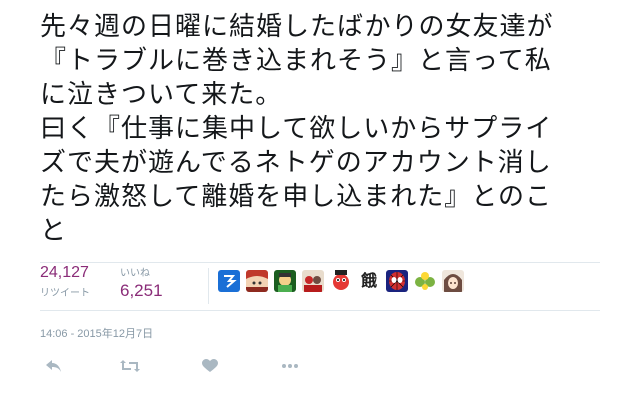  What do you see at coordinates (65, 293) in the screenshot?
I see `retweet-label: リツイート` at bounding box center [65, 293].